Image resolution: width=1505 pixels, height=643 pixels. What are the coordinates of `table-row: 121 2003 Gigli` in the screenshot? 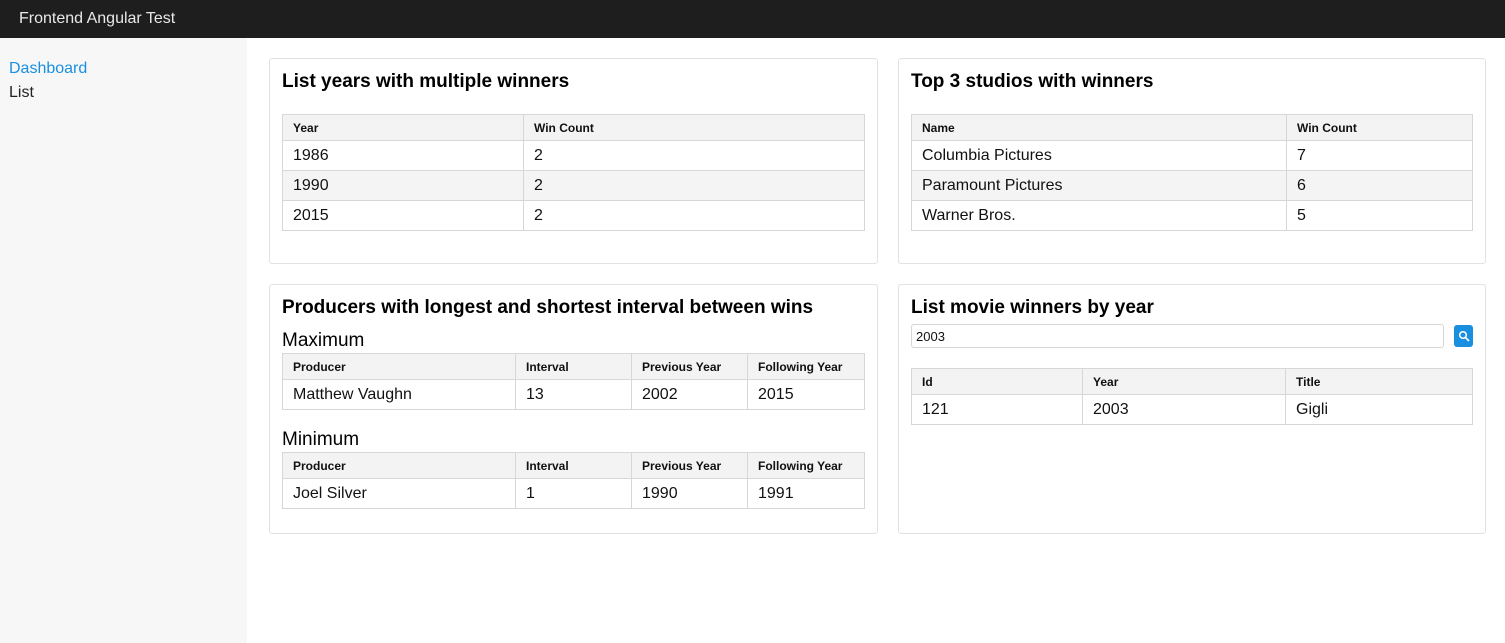 It's located at (1192, 409).